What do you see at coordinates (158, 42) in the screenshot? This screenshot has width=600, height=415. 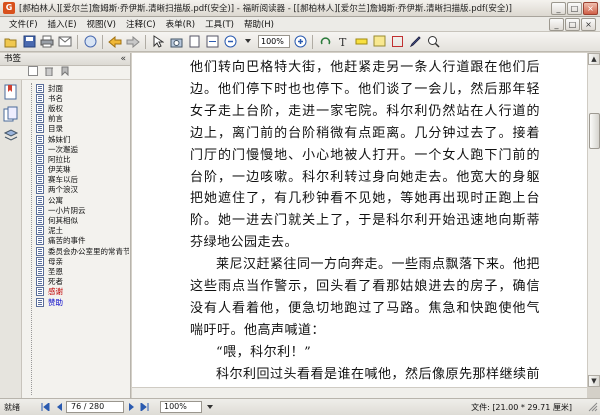 I see `select-icon` at bounding box center [158, 42].